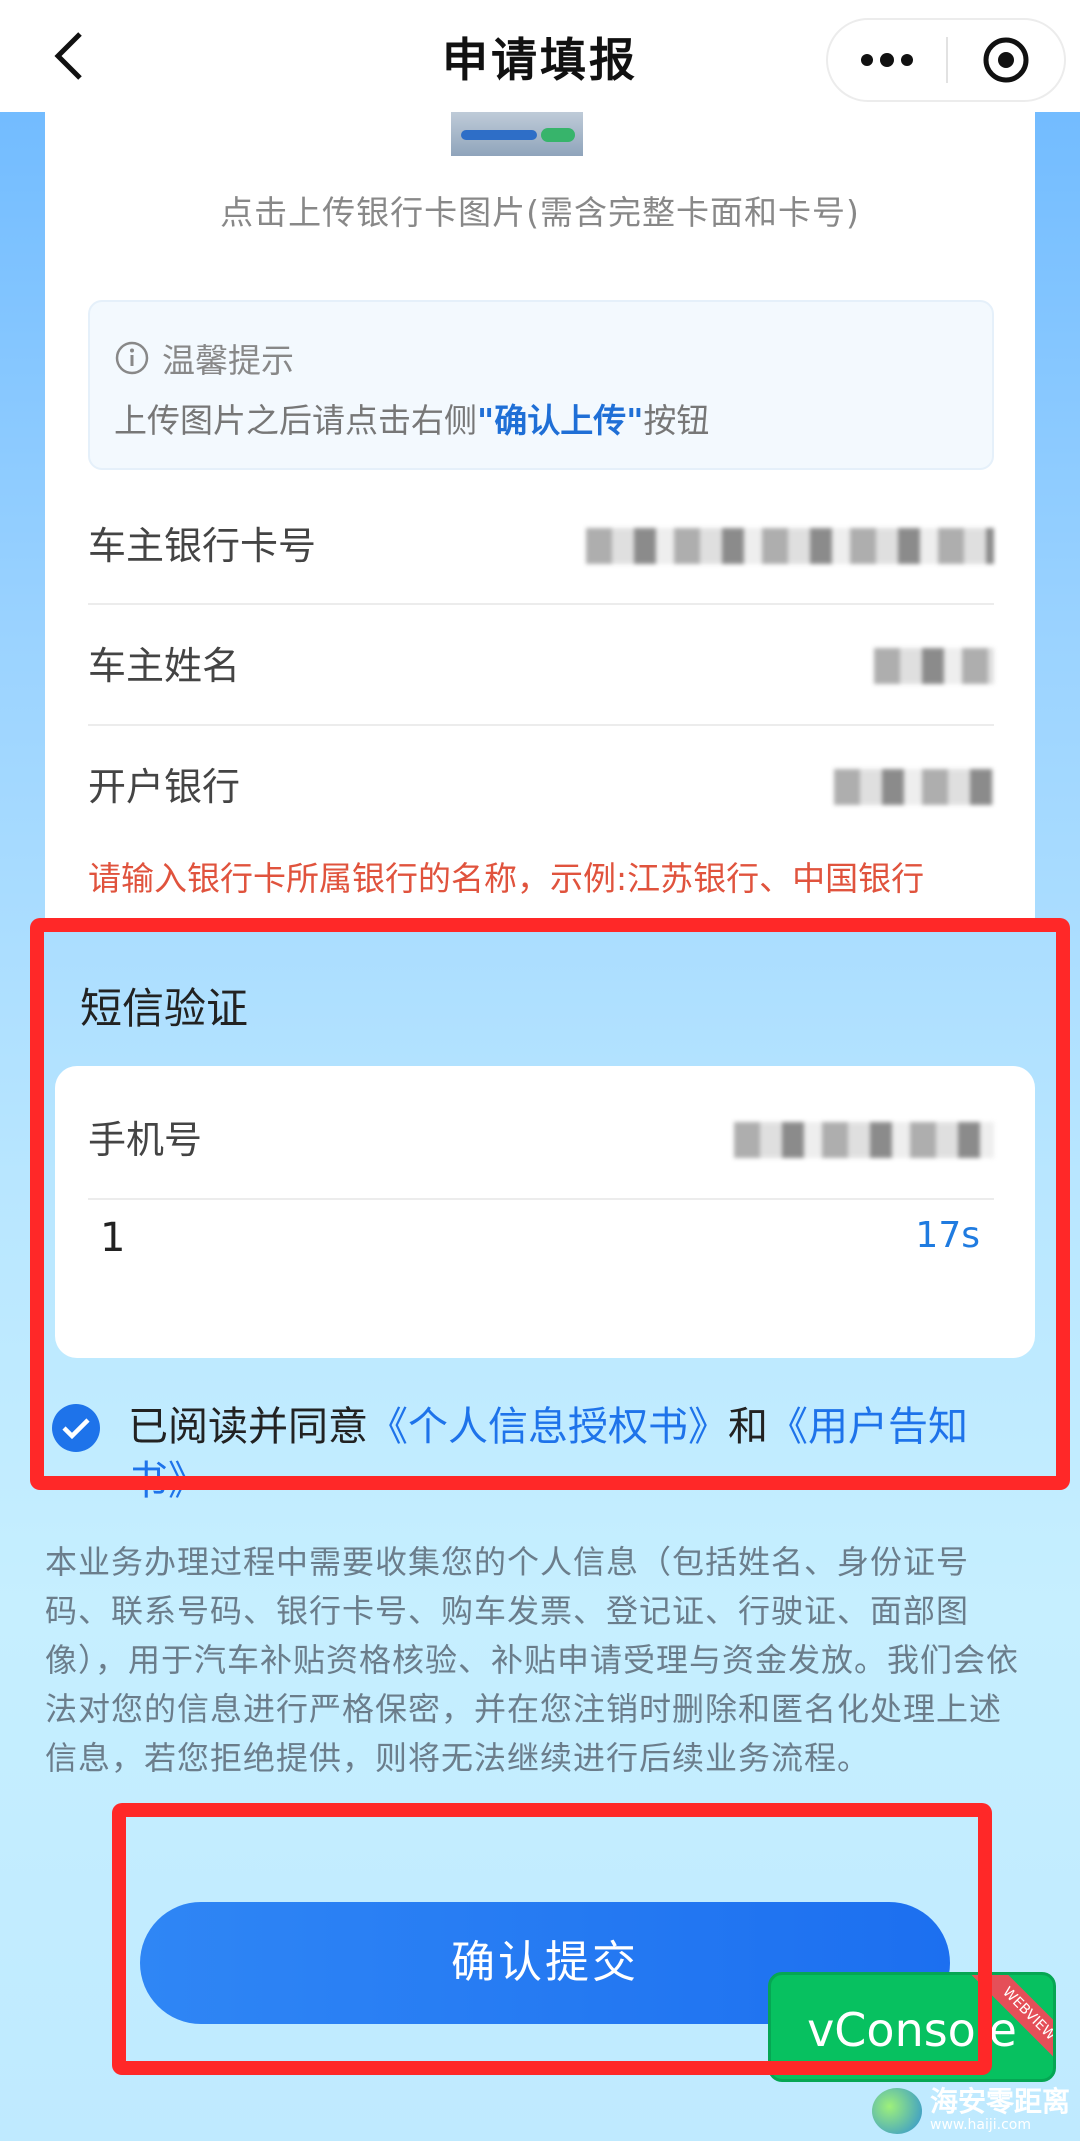  Describe the element at coordinates (295, 420) in the screenshot. I see `tip-body-prefix: 上传图片之后请点击右侧` at that location.